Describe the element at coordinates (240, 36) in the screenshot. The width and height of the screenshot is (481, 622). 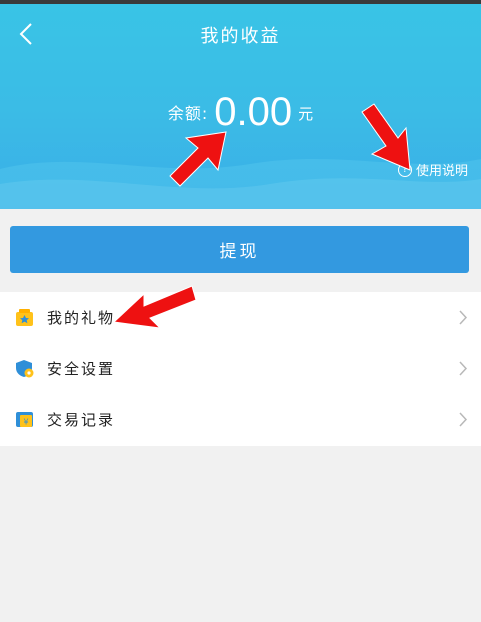
I see `page-title: 我的收益` at that location.